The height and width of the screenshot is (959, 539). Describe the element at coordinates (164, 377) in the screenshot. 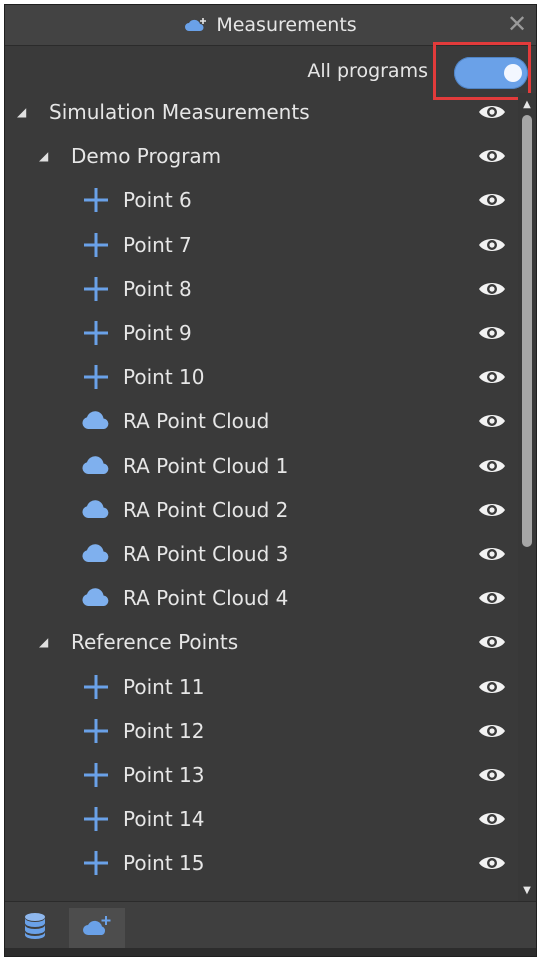

I see `tree-item-label: Point 10` at that location.